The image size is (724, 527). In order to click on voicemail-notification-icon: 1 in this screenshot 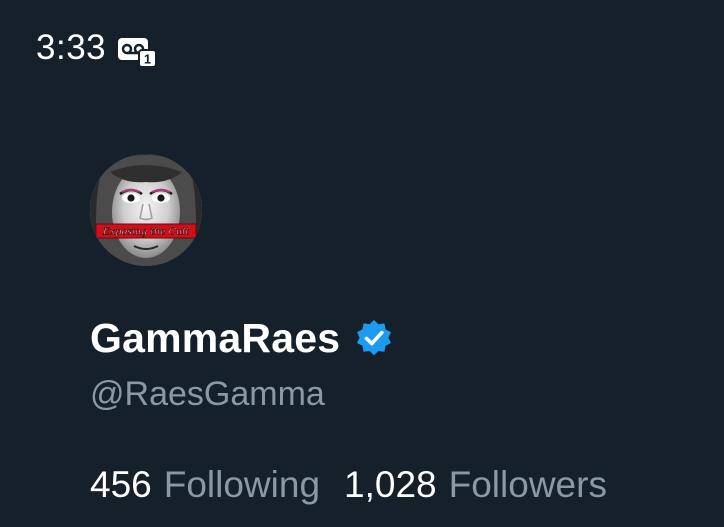, I will do `click(138, 52)`.